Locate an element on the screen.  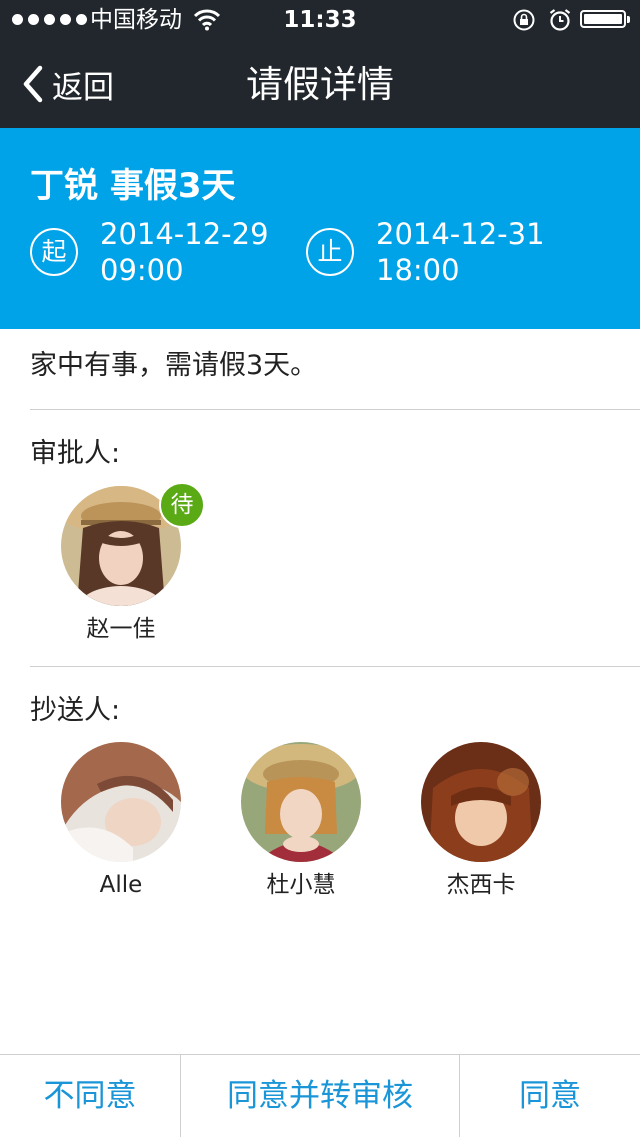
leave-reason: 家中有事，需请假3天。 is located at coordinates (174, 365).